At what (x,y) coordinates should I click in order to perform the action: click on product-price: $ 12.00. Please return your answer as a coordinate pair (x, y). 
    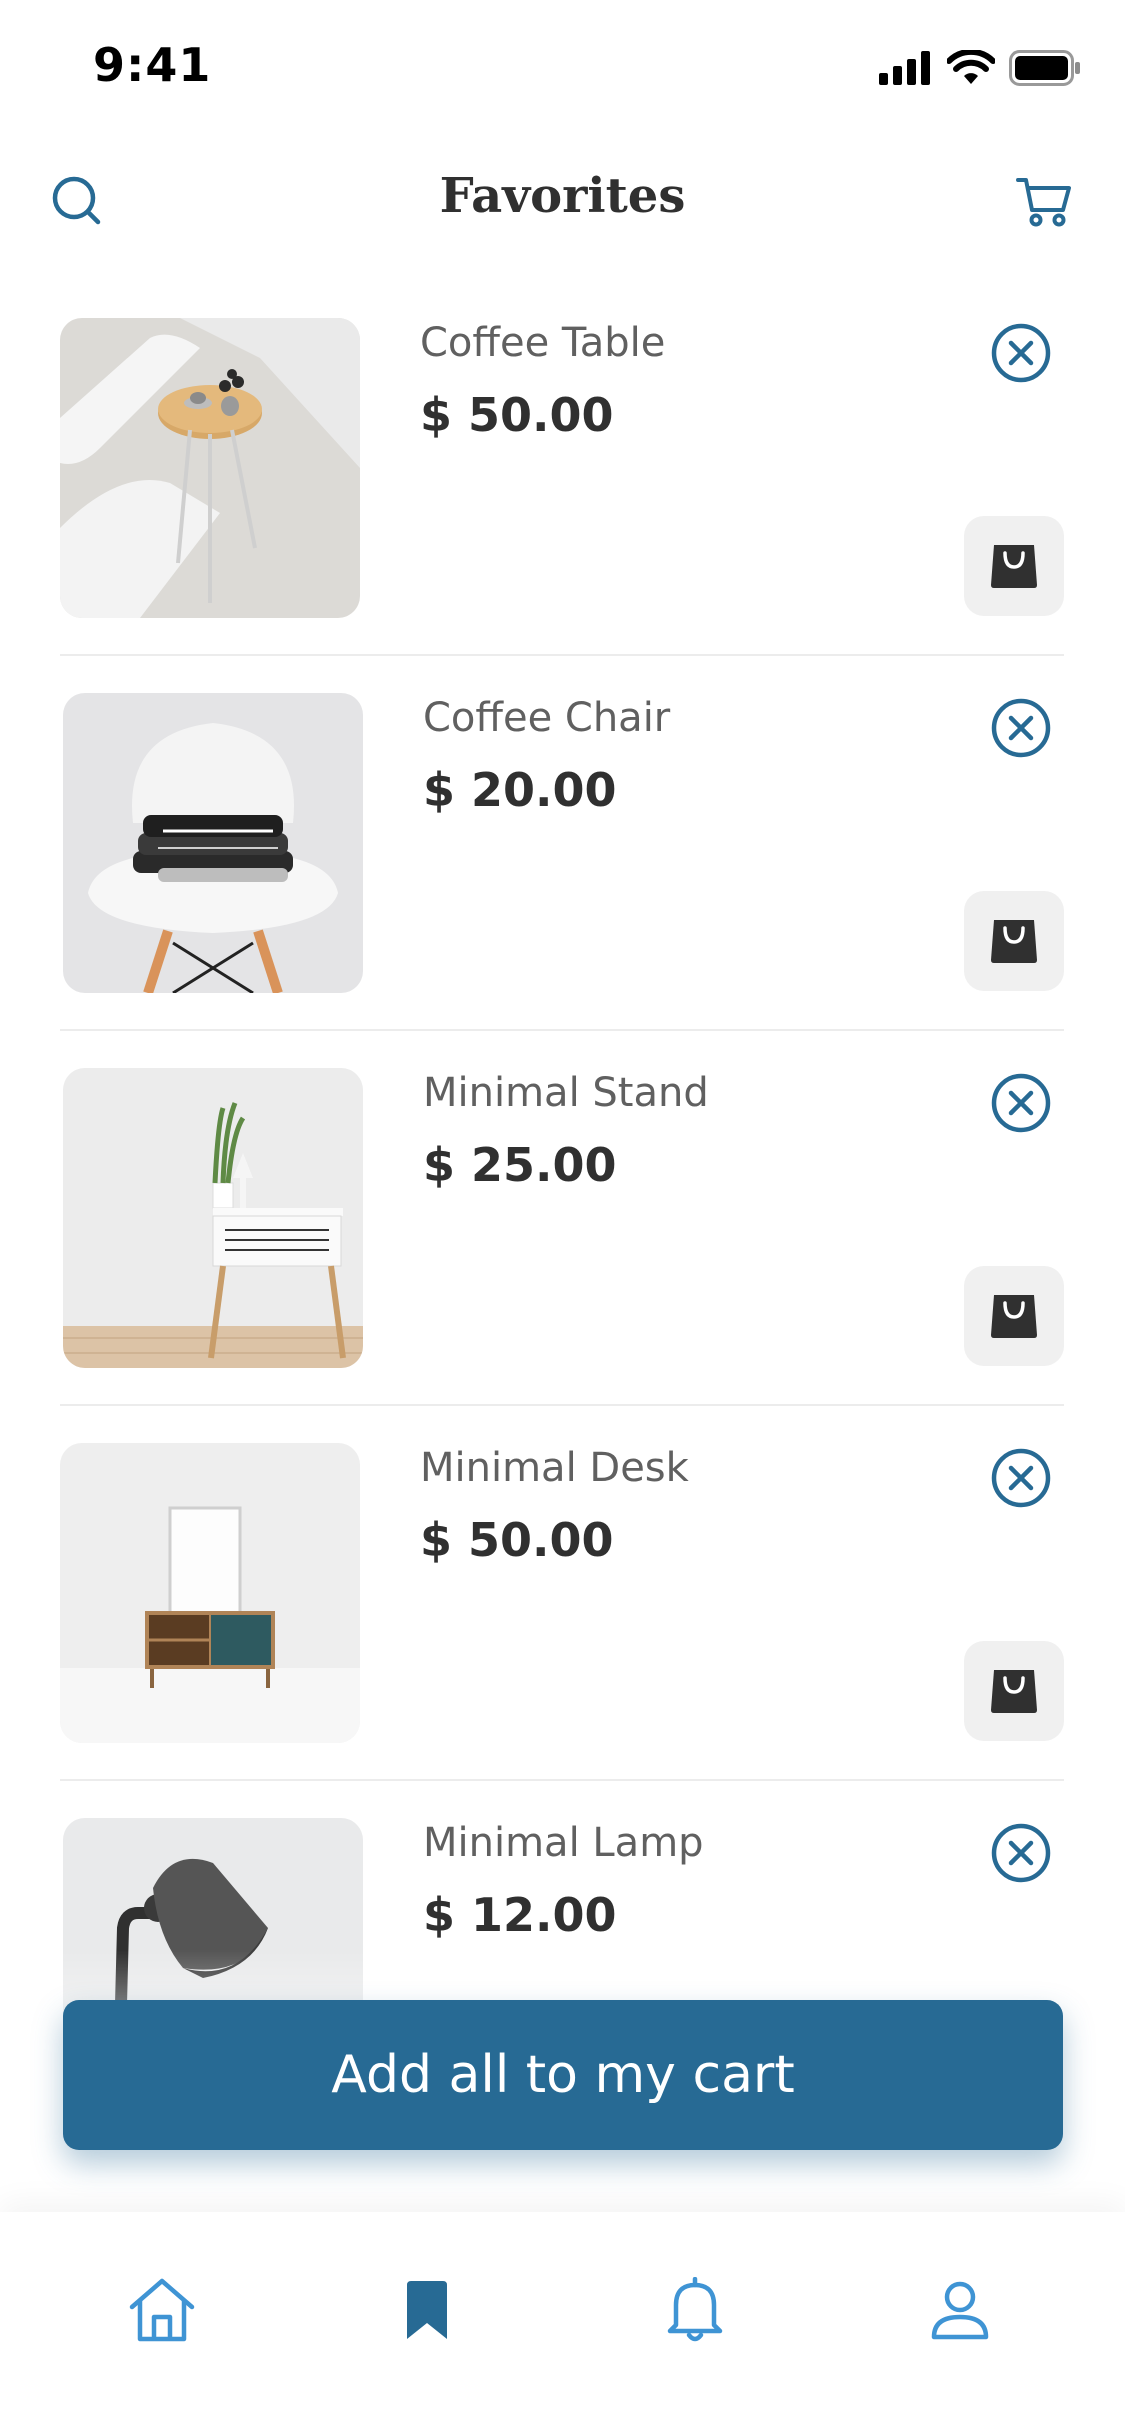
    Looking at the image, I should click on (520, 1915).